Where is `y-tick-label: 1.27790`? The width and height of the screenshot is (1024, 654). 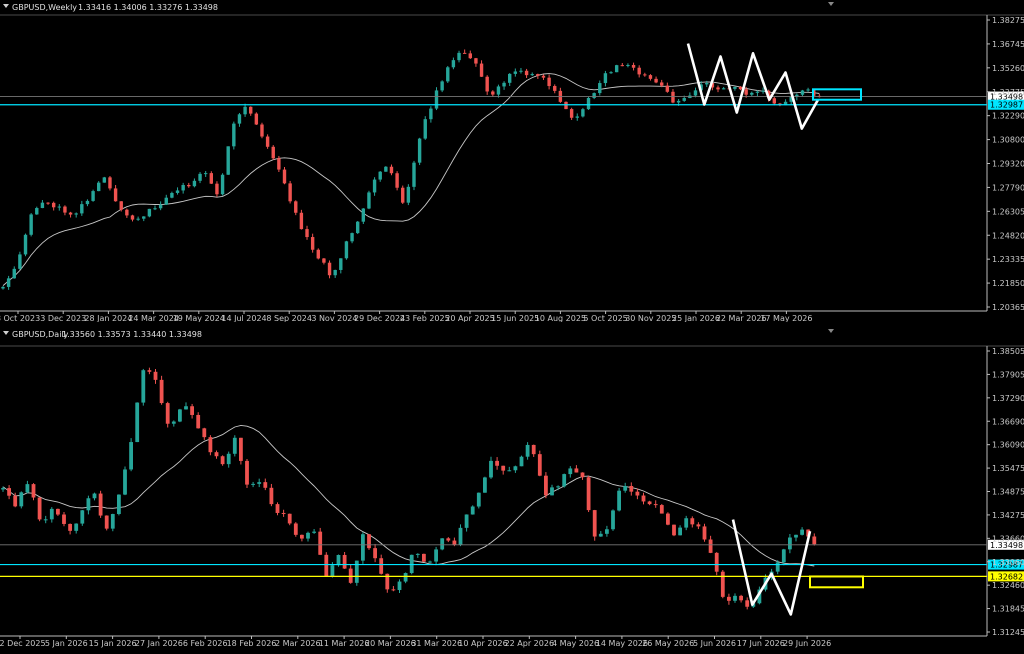
y-tick-label: 1.27790 is located at coordinates (1008, 187).